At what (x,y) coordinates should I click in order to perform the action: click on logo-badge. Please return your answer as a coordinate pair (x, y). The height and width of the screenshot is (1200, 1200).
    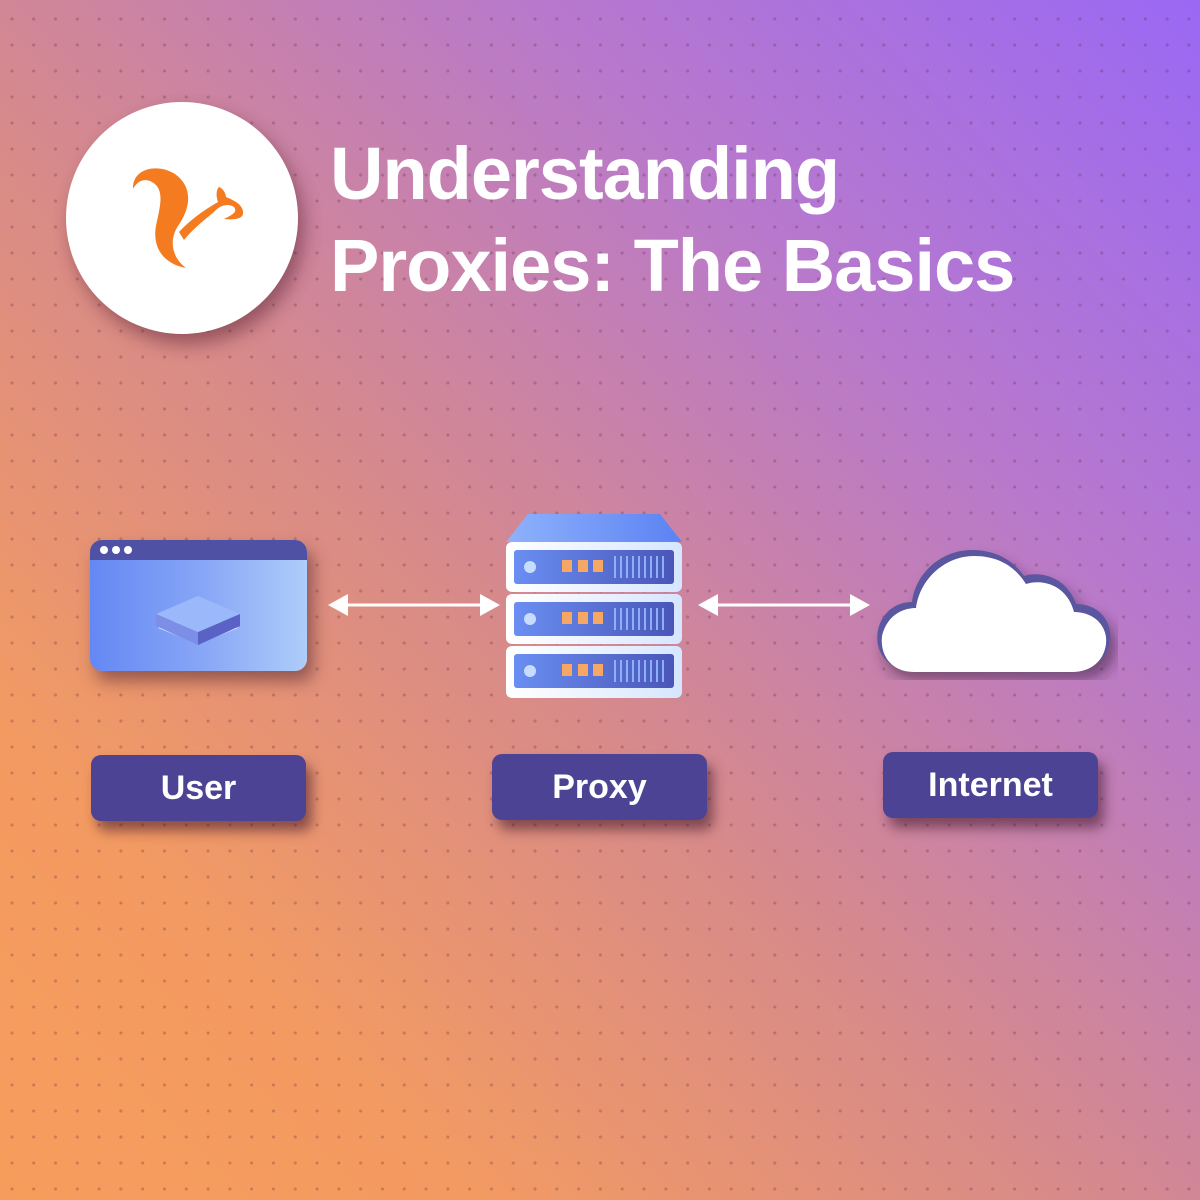
    Looking at the image, I should click on (182, 218).